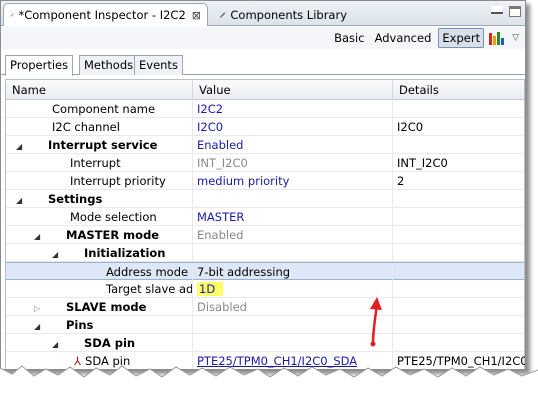  Describe the element at coordinates (459, 90) in the screenshot. I see `column-header-details: Details` at that location.